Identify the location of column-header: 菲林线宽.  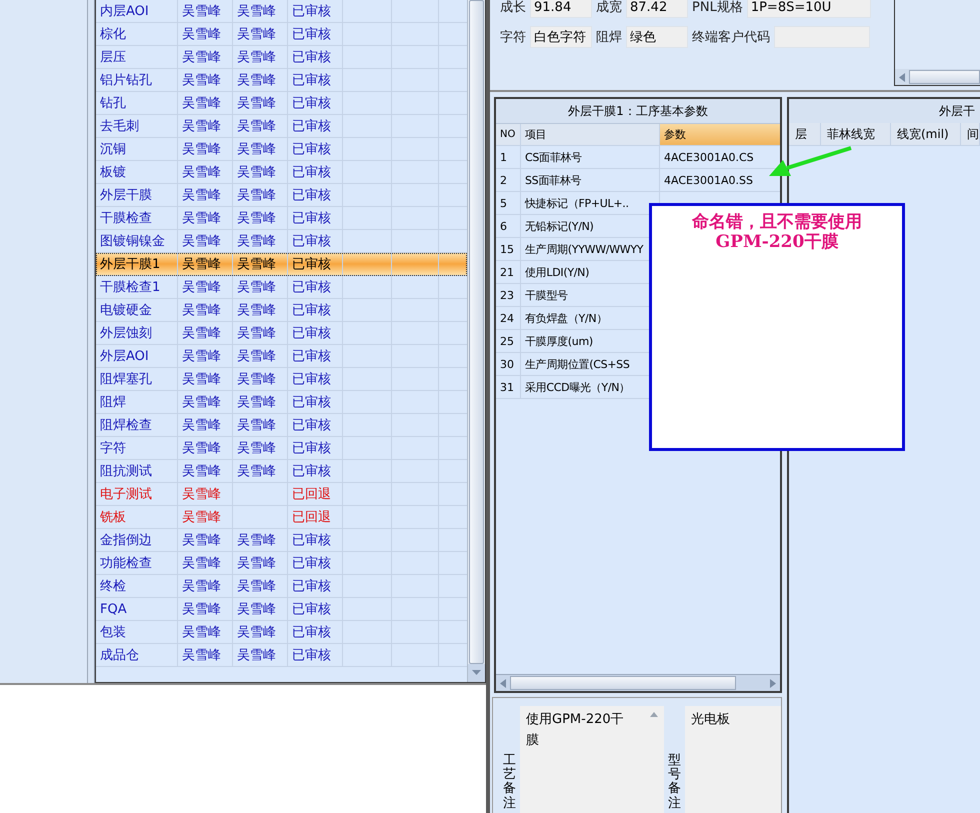
(856, 134).